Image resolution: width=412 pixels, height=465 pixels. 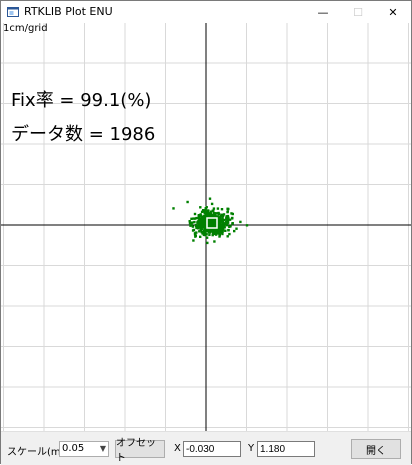 I want to click on minimize-icon: —, so click(x=323, y=12).